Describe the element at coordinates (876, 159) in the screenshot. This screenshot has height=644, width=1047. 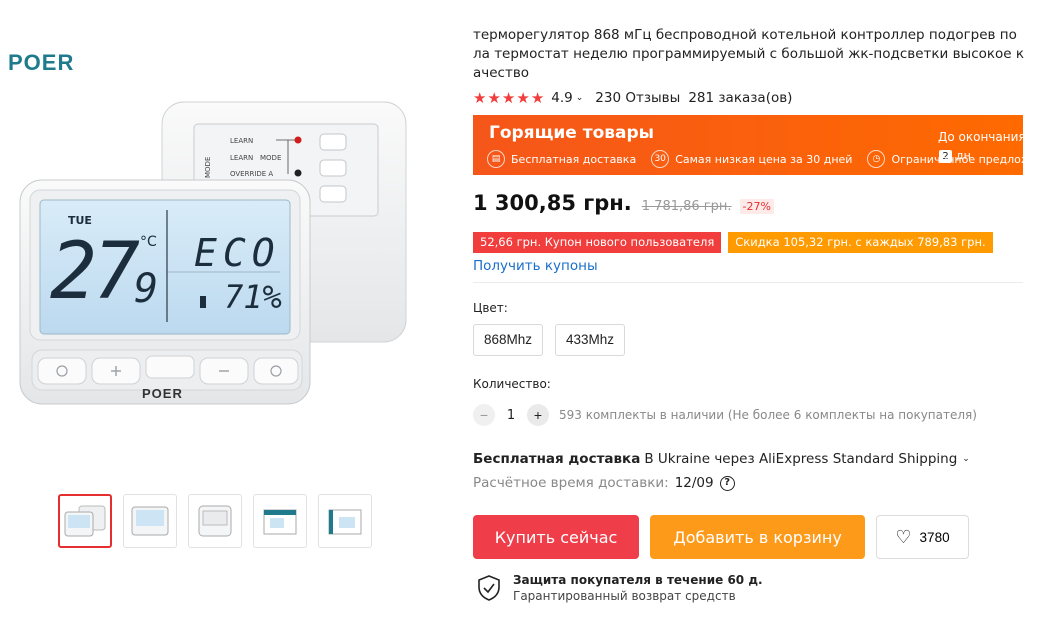
I see `clock-icon: ◷` at that location.